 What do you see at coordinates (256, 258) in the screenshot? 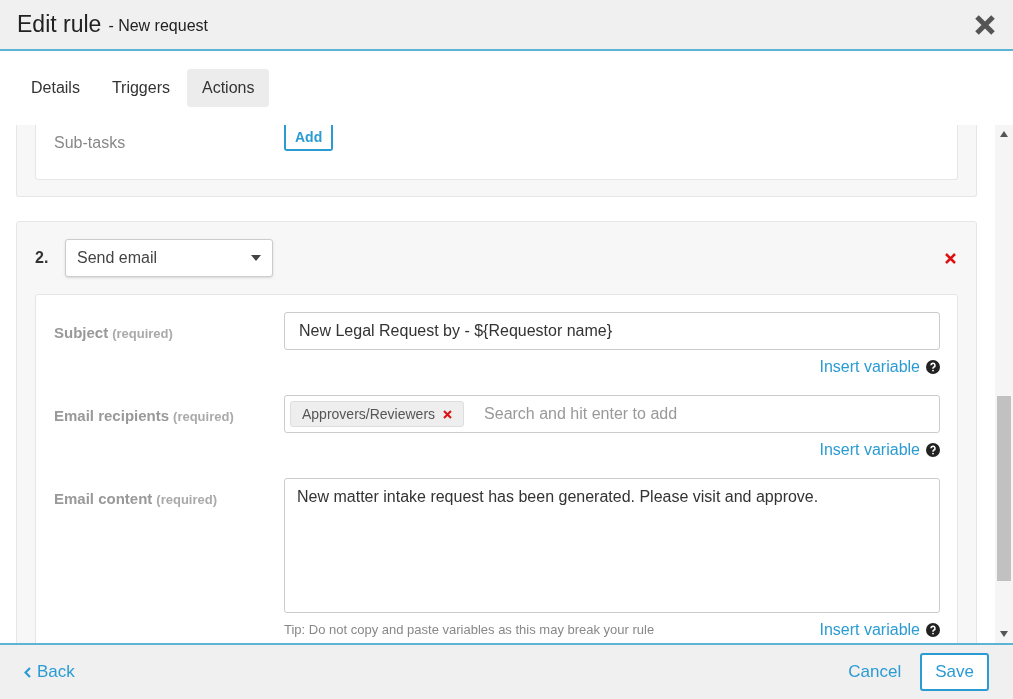
I see `caret-icon` at bounding box center [256, 258].